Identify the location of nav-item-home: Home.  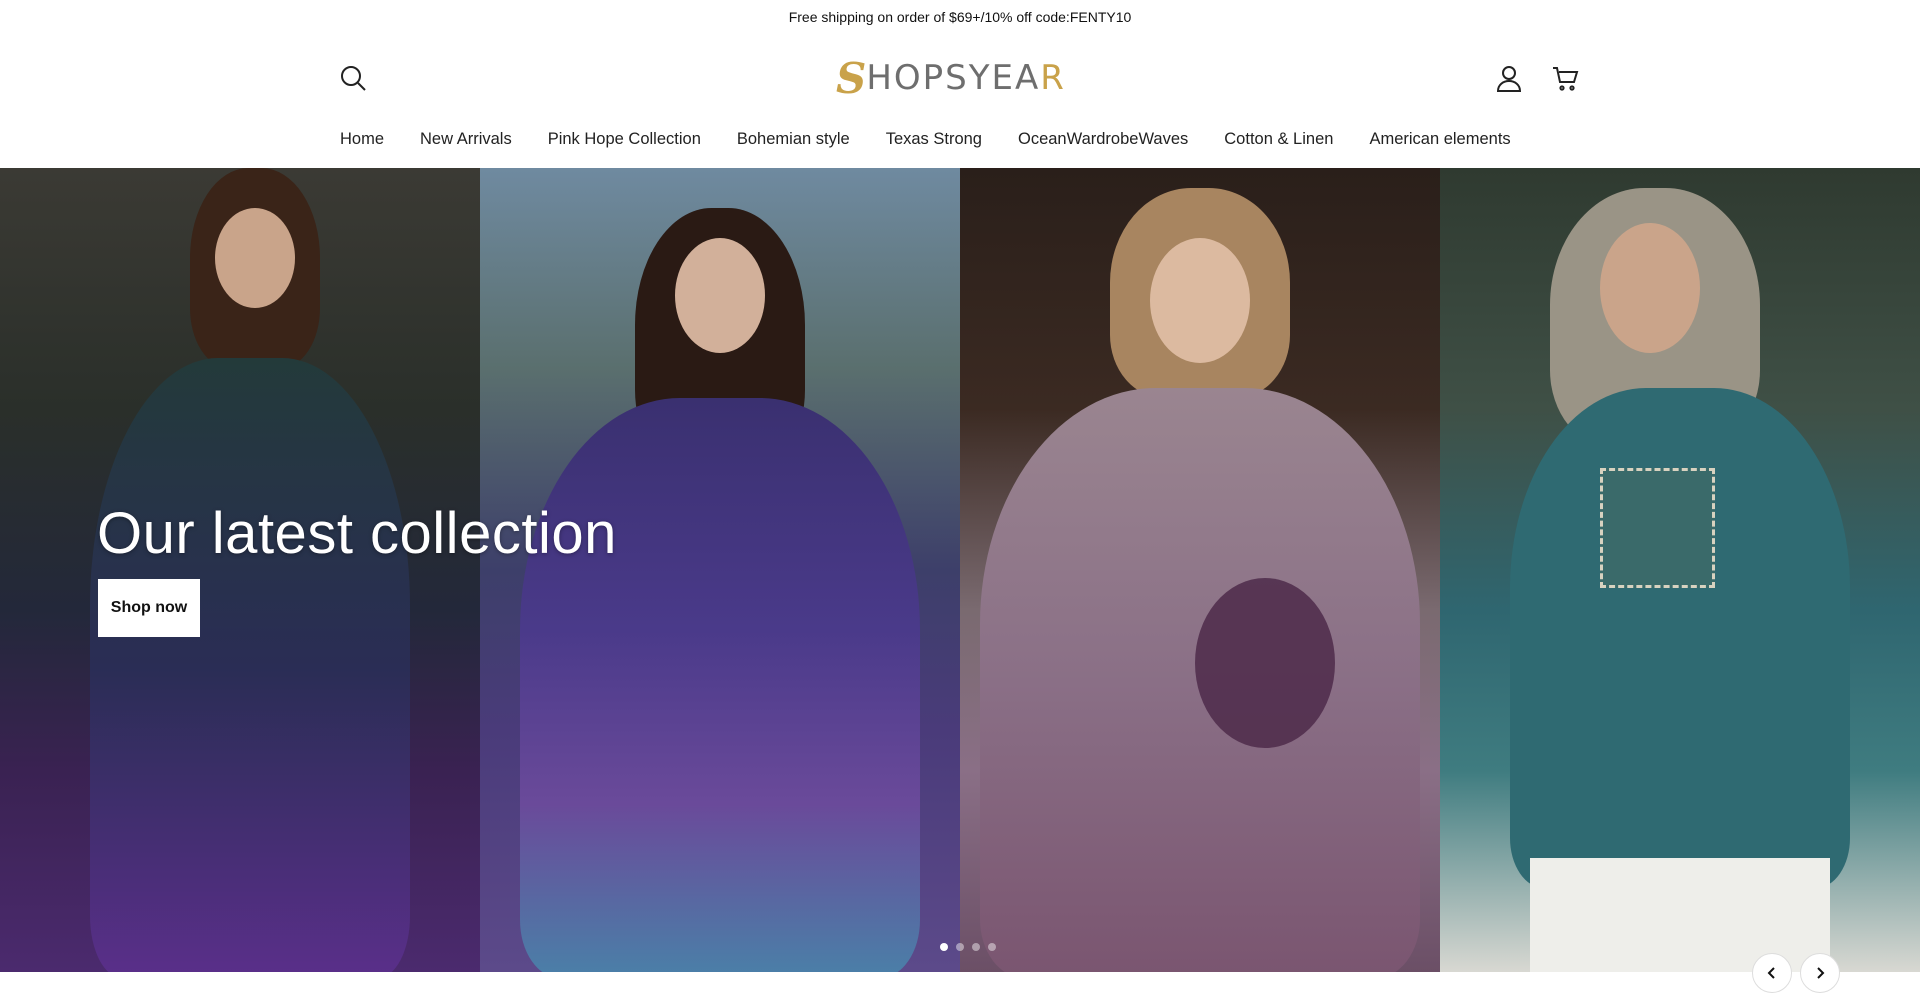
(362, 139).